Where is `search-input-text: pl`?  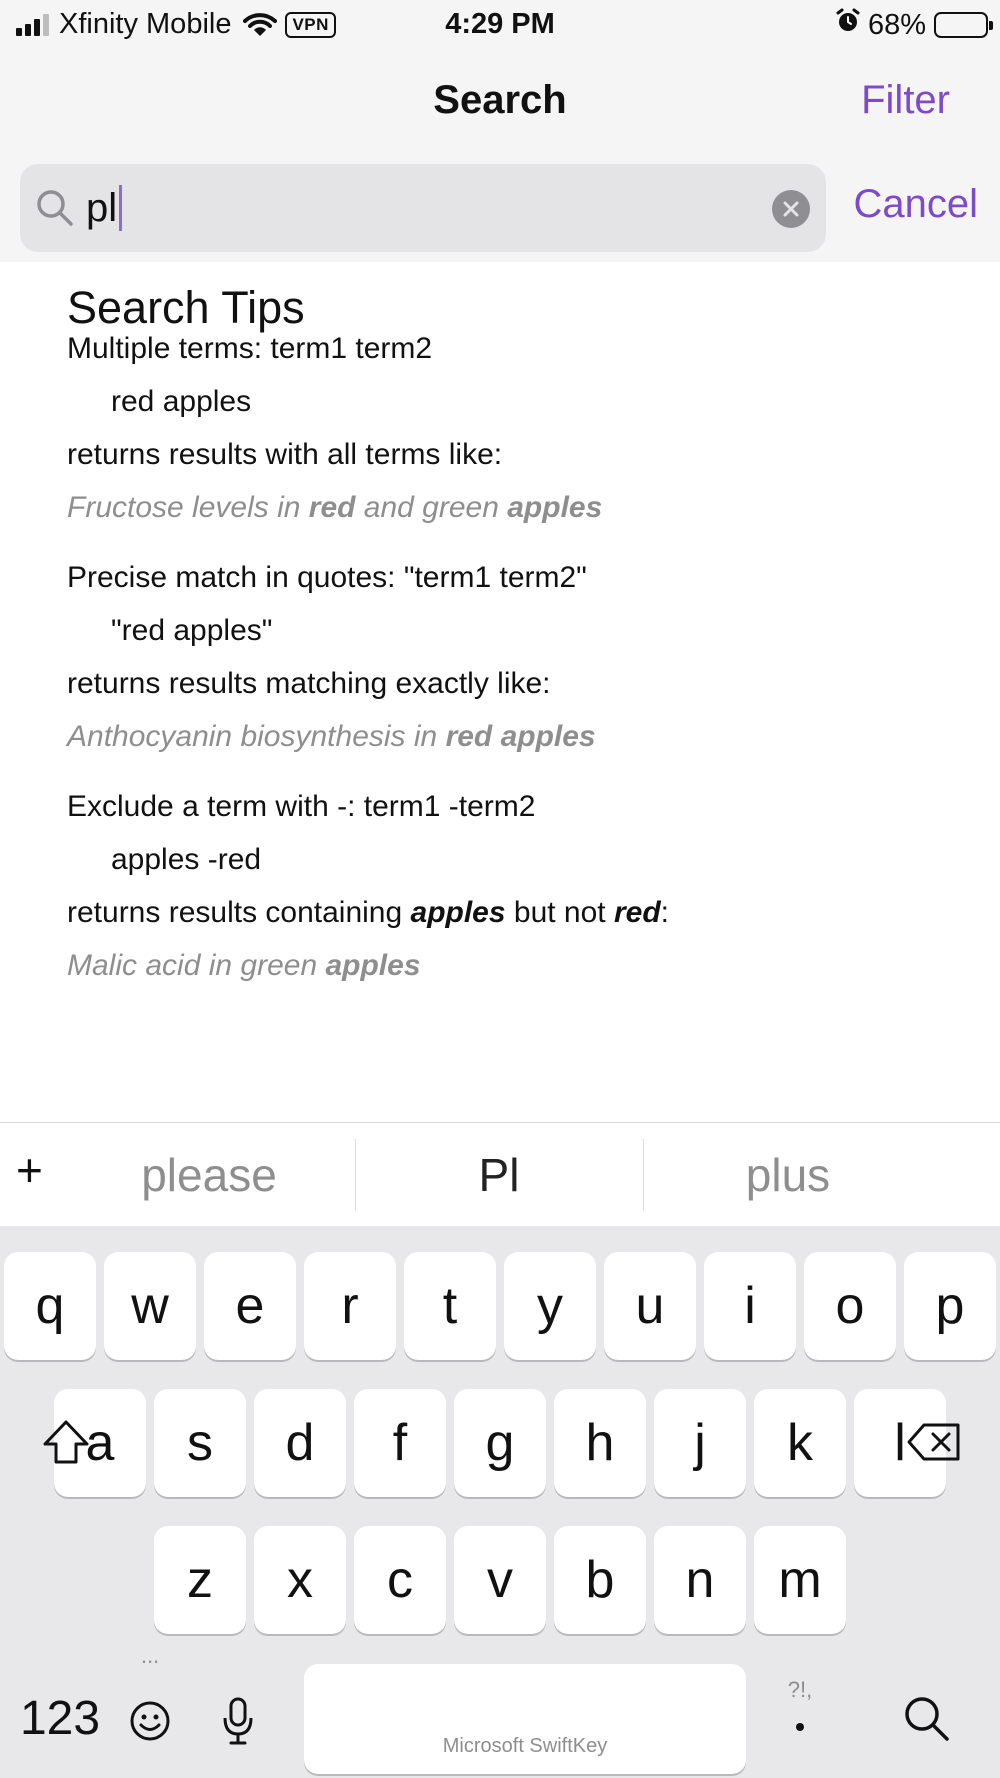 search-input-text: pl is located at coordinates (104, 208).